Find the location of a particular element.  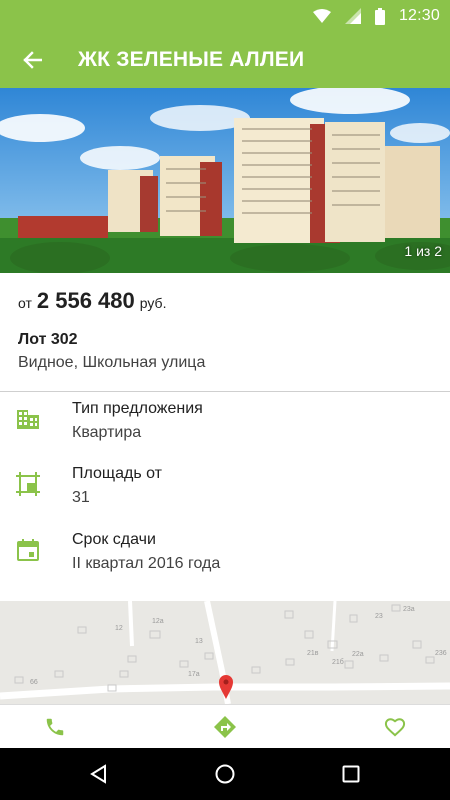

map-label: 13 is located at coordinates (199, 641).